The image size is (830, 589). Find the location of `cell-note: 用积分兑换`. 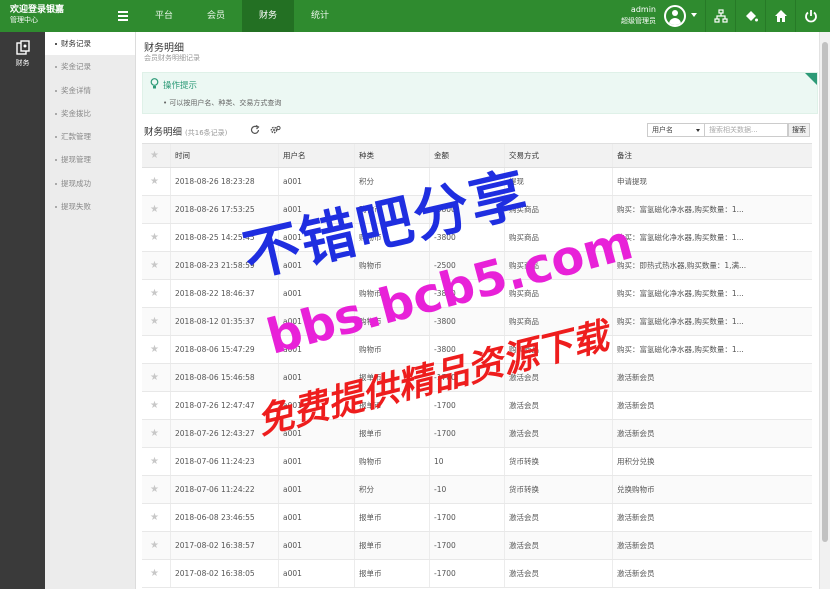

cell-note: 用积分兑换 is located at coordinates (712, 461).